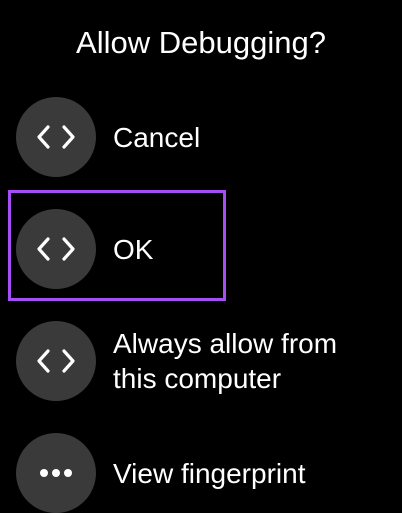  I want to click on always-allow-label: Always allow from this computer, so click(225, 361).